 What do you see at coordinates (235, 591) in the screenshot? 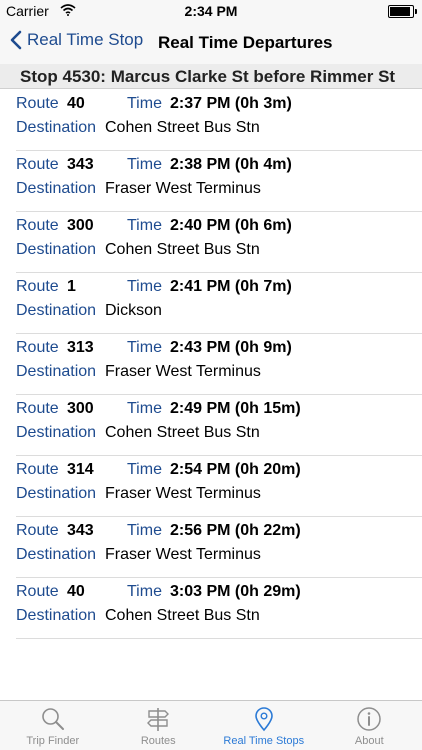
I see `departure-time: 3:03 PM (0h 29m)` at bounding box center [235, 591].